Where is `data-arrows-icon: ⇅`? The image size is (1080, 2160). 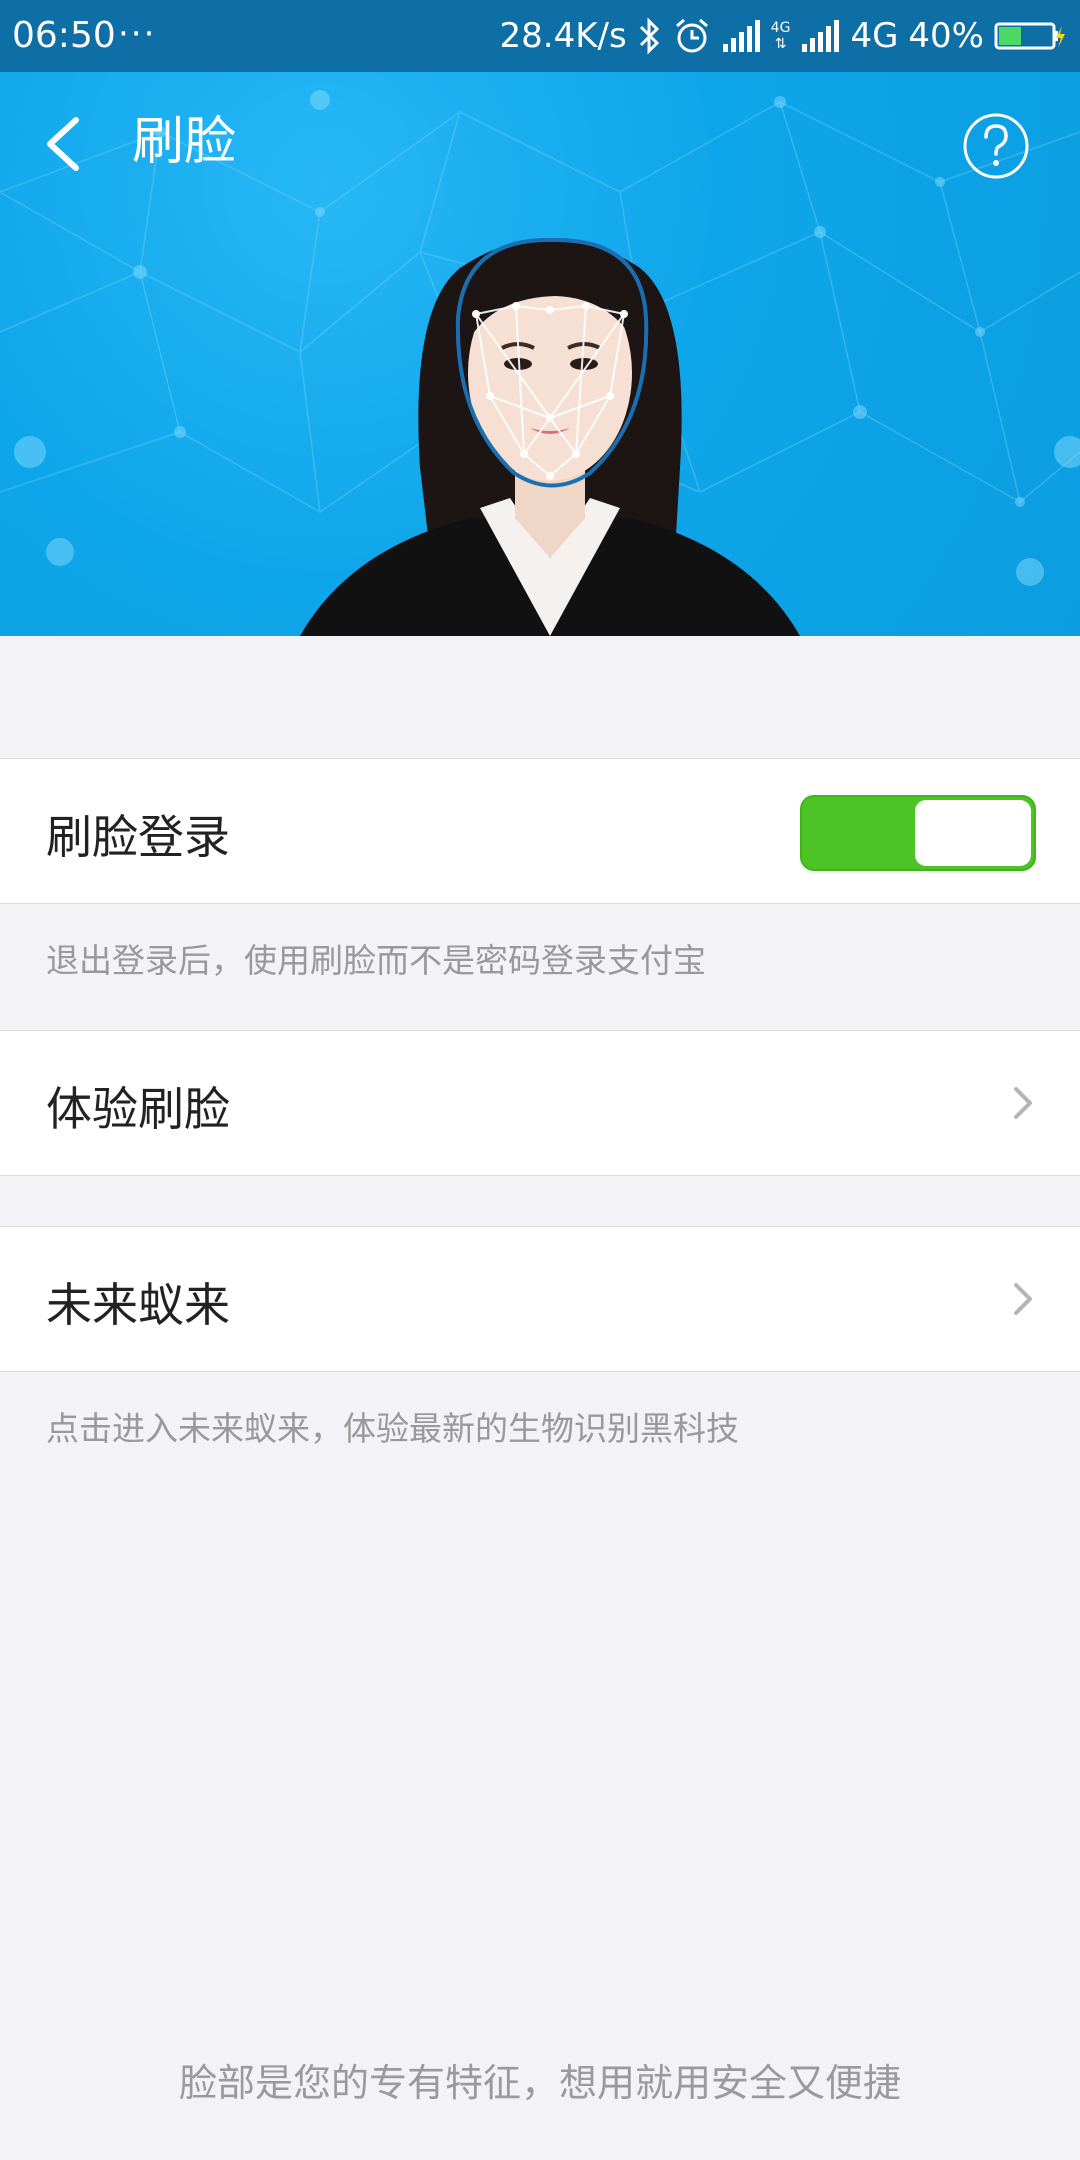
data-arrows-icon: ⇅ is located at coordinates (780, 44).